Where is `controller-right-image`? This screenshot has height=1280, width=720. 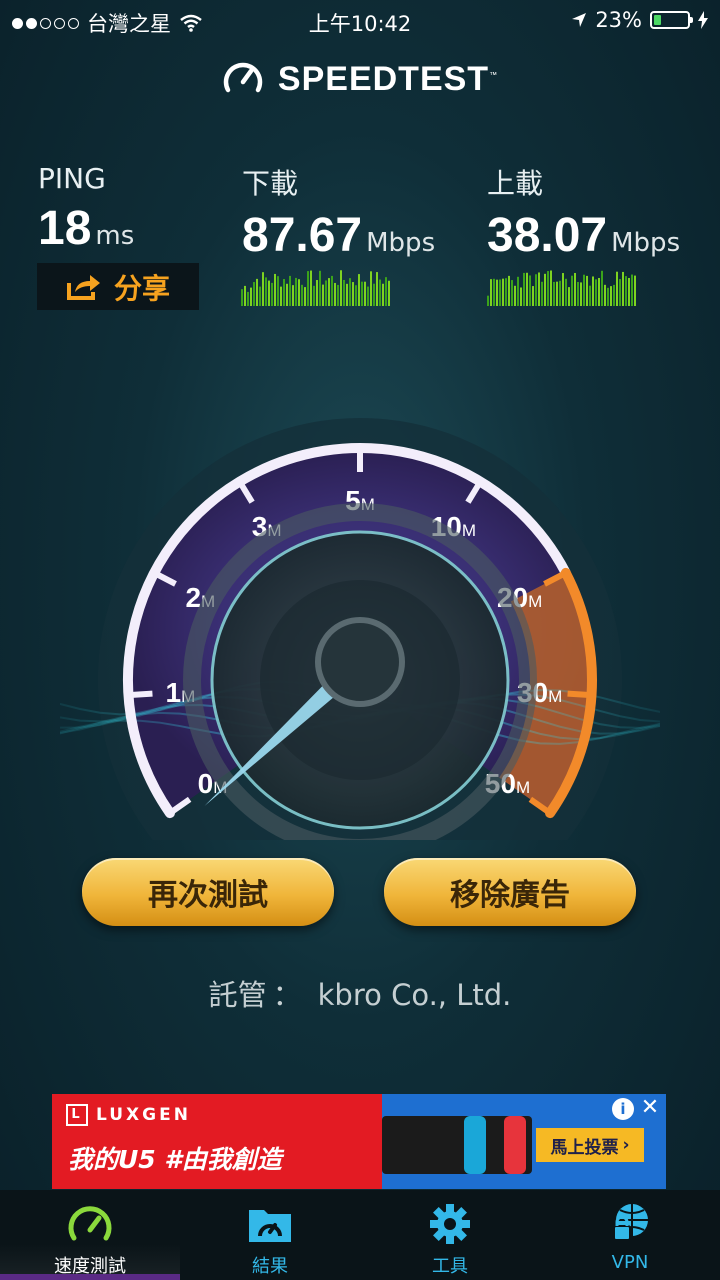 controller-right-image is located at coordinates (515, 1145).